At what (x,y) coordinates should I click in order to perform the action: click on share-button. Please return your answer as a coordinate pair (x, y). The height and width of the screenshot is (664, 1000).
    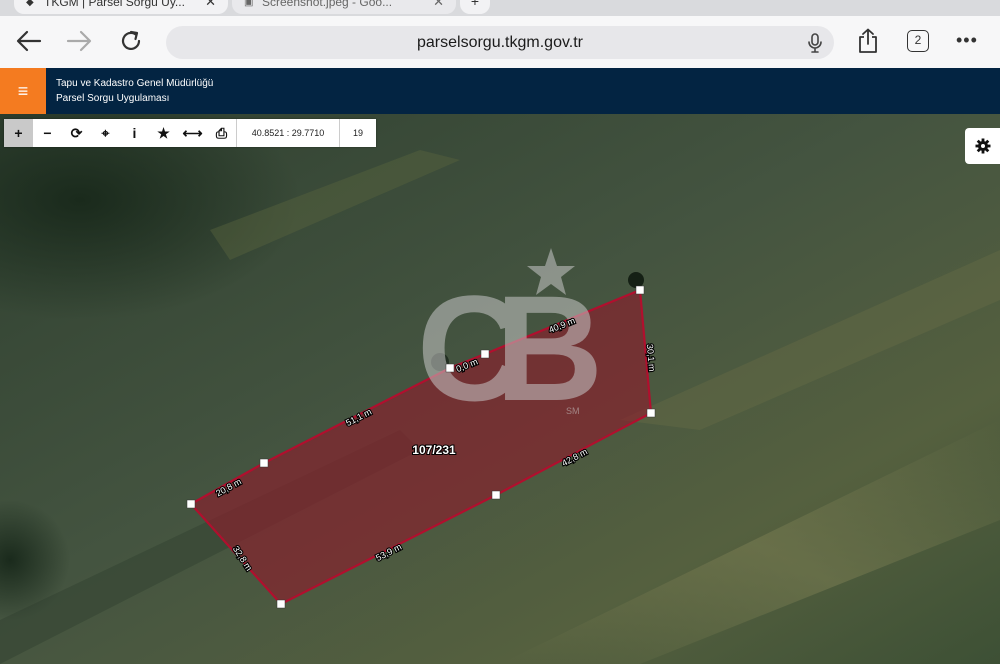
    Looking at the image, I should click on (868, 41).